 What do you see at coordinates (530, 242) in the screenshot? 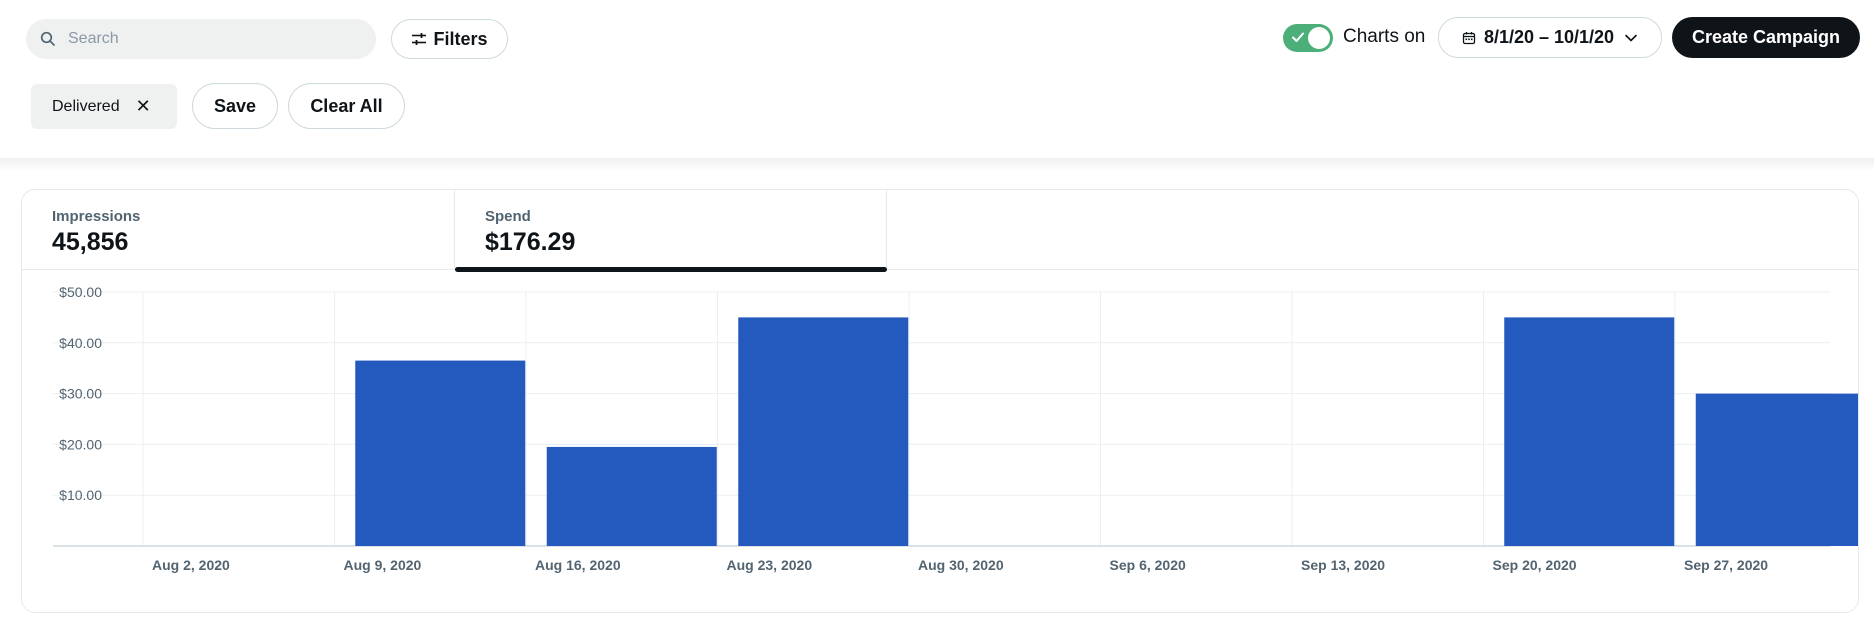
I see `metric-value: $176.29` at bounding box center [530, 242].